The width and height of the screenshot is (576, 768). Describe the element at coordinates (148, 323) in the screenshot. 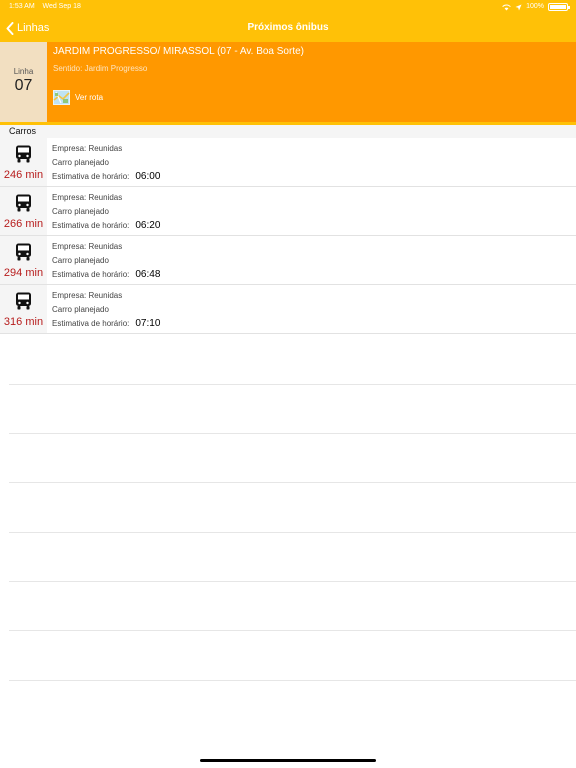

I see `trip-time: 07:10` at that location.